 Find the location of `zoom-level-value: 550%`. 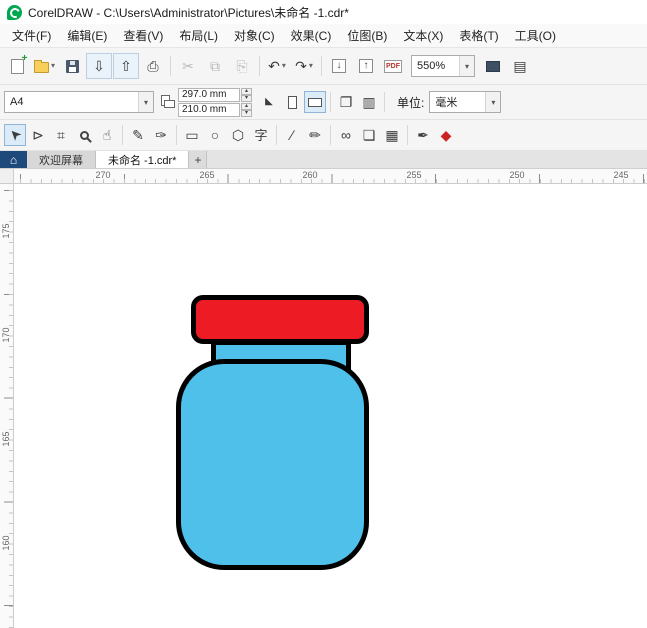

zoom-level-value: 550% is located at coordinates (435, 66).